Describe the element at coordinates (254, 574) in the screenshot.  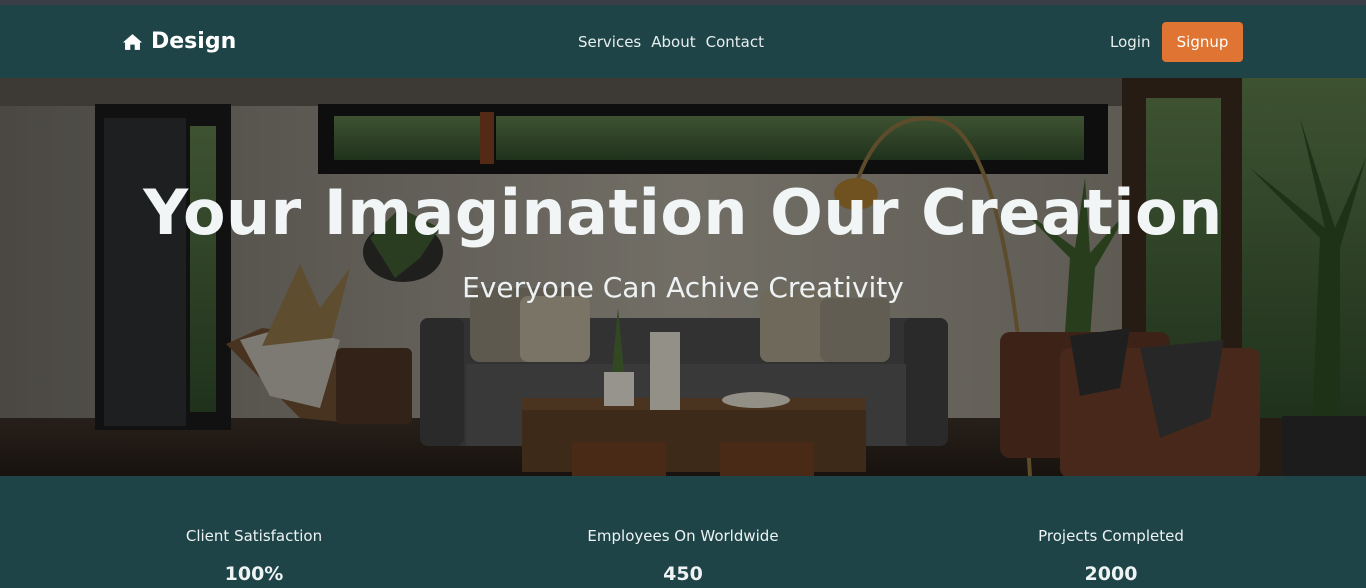
I see `stat-value: 100%` at that location.